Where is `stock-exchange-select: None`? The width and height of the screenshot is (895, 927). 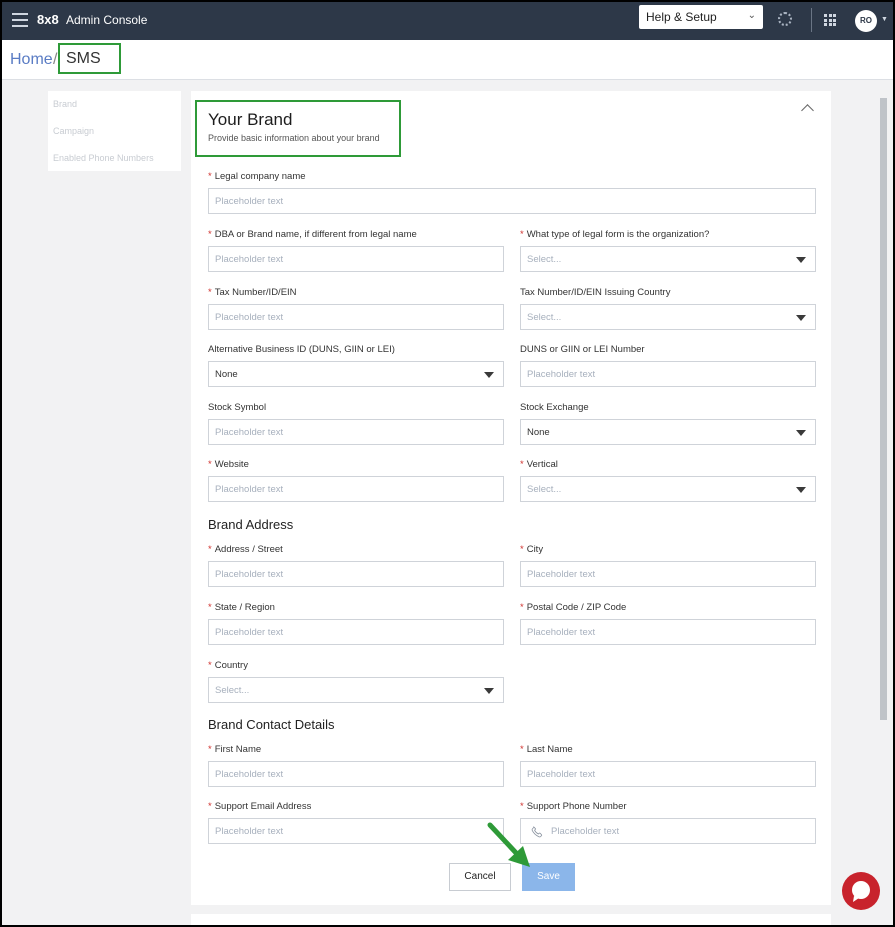 stock-exchange-select: None is located at coordinates (668, 432).